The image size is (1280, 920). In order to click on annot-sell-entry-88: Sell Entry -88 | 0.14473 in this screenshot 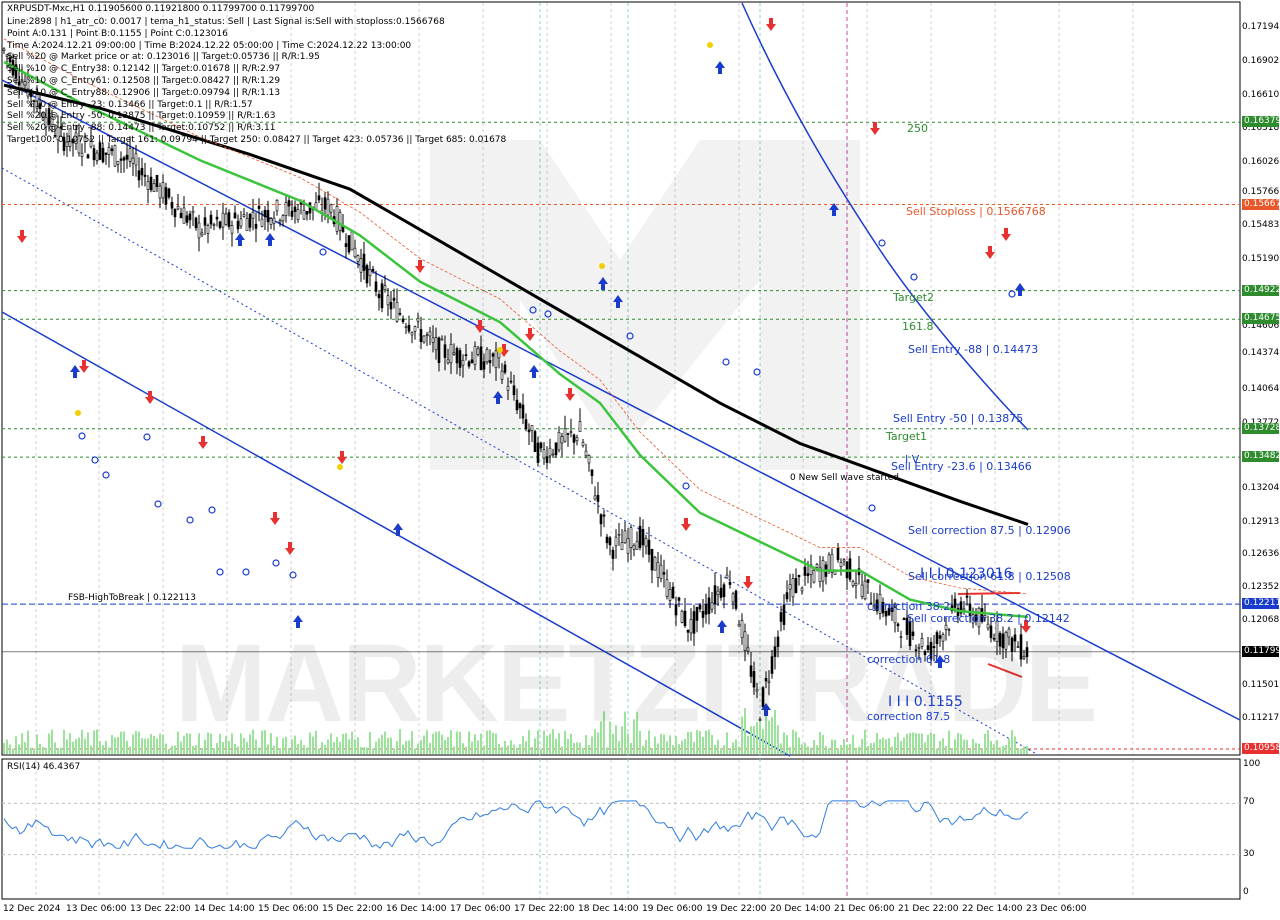, I will do `click(973, 349)`.